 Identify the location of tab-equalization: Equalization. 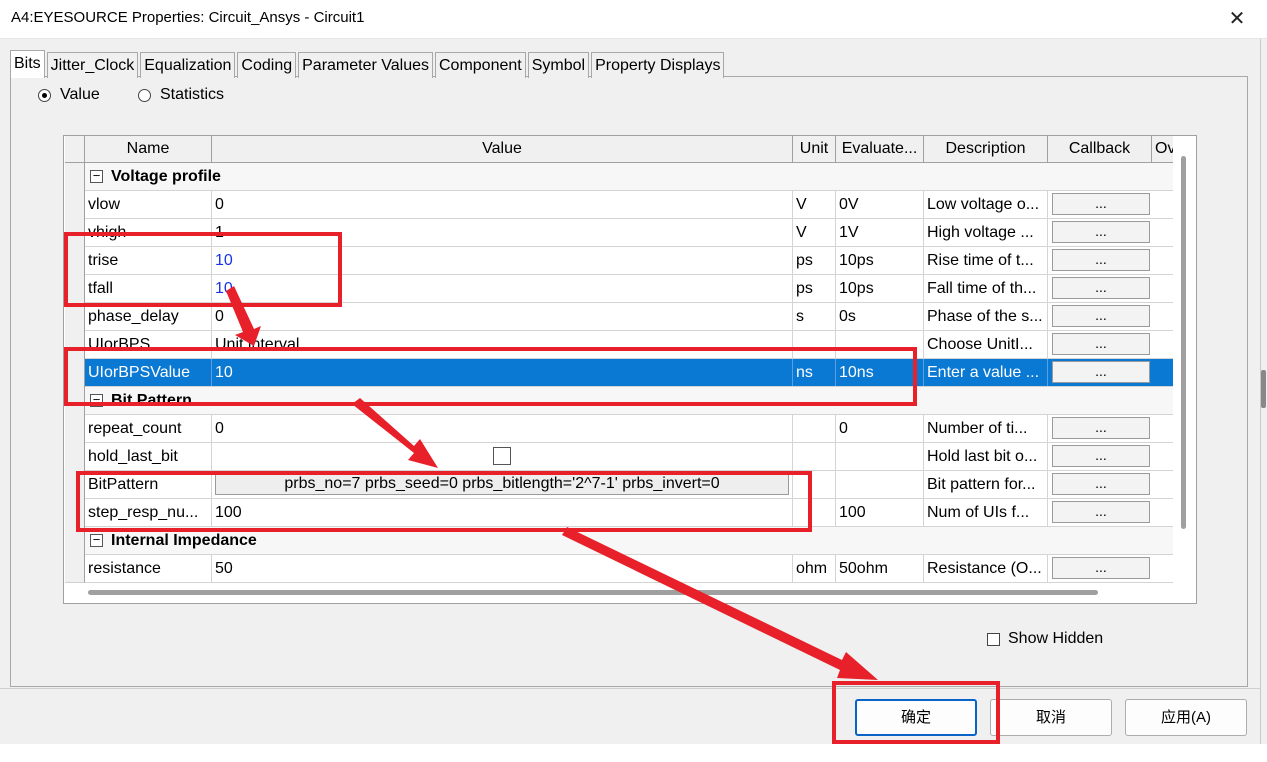
(188, 65).